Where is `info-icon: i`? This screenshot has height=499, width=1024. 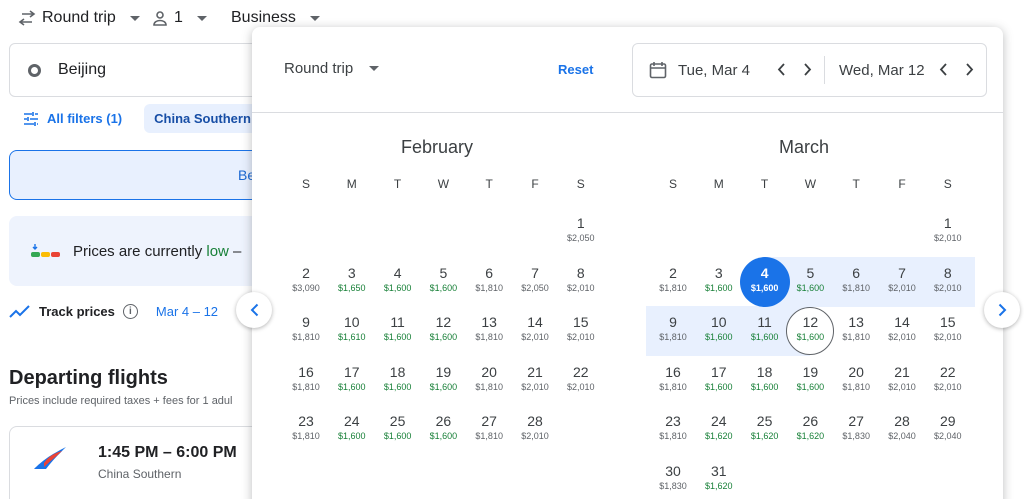
info-icon: i is located at coordinates (130, 311).